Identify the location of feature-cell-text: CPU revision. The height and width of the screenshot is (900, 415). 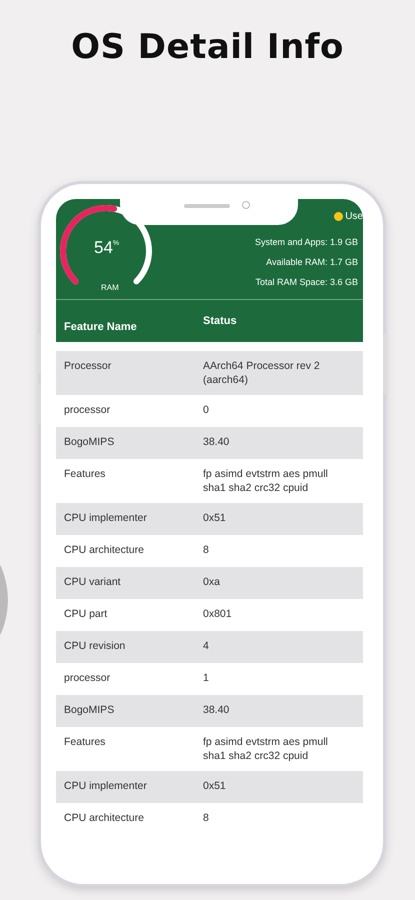
(95, 646).